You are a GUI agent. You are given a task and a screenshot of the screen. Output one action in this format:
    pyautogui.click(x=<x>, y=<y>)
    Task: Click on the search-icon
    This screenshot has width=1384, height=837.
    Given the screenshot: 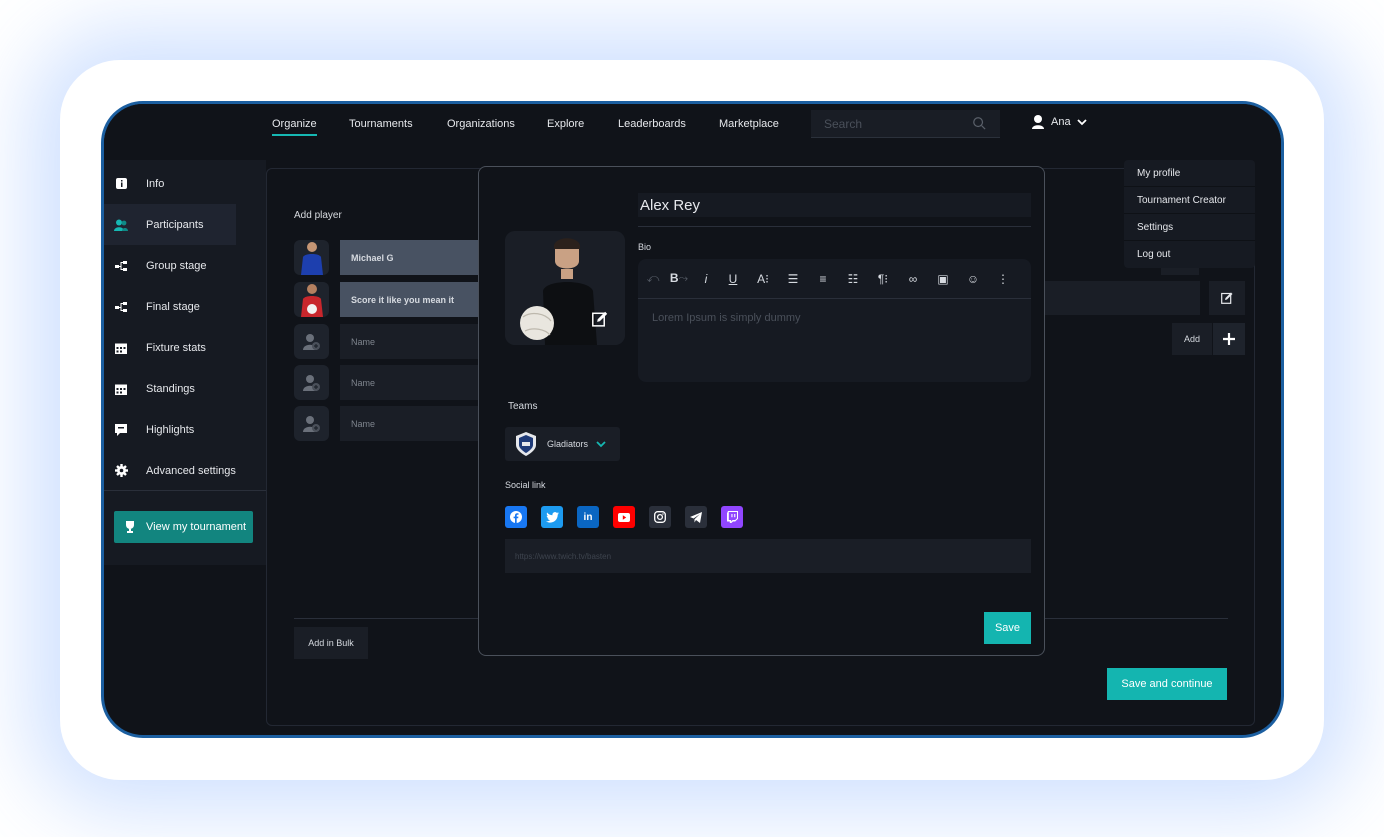 What is the action you would take?
    pyautogui.click(x=979, y=123)
    